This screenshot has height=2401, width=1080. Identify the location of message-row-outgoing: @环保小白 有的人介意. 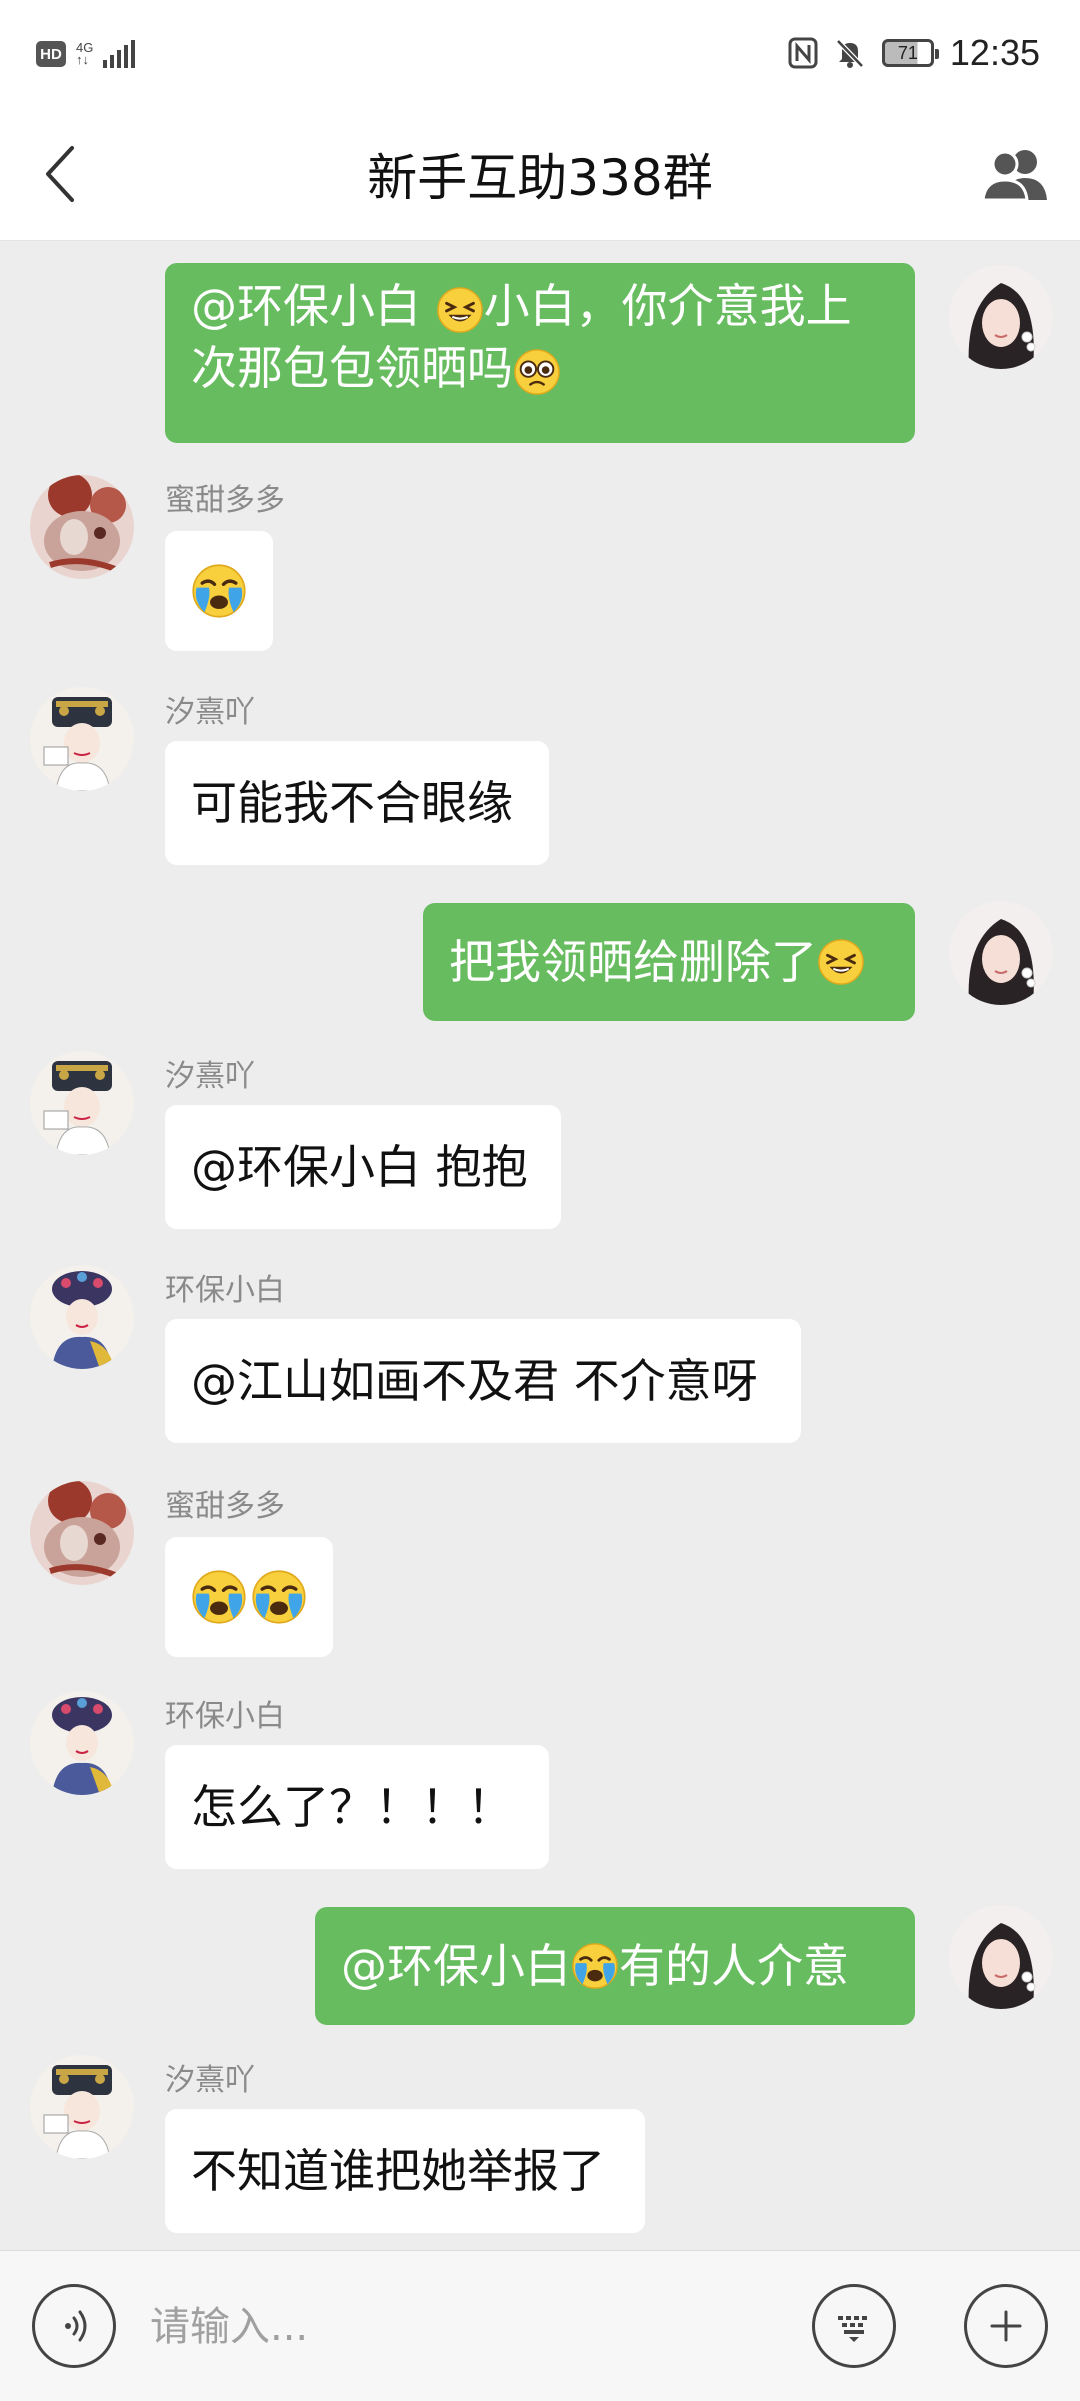
(540, 1965).